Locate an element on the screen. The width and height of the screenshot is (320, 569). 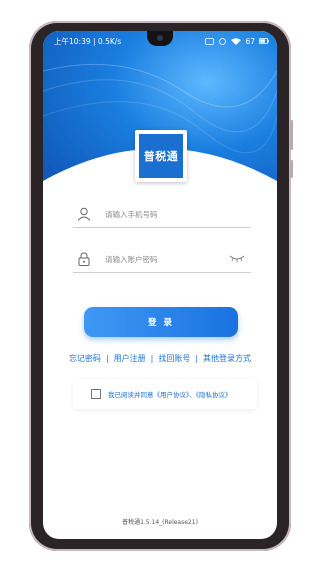
password-field is located at coordinates (162, 259).